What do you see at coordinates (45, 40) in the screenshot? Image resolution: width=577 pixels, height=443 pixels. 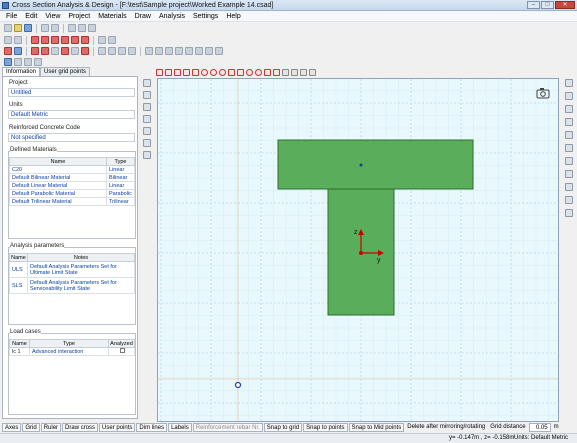 I see `polyline-icon` at bounding box center [45, 40].